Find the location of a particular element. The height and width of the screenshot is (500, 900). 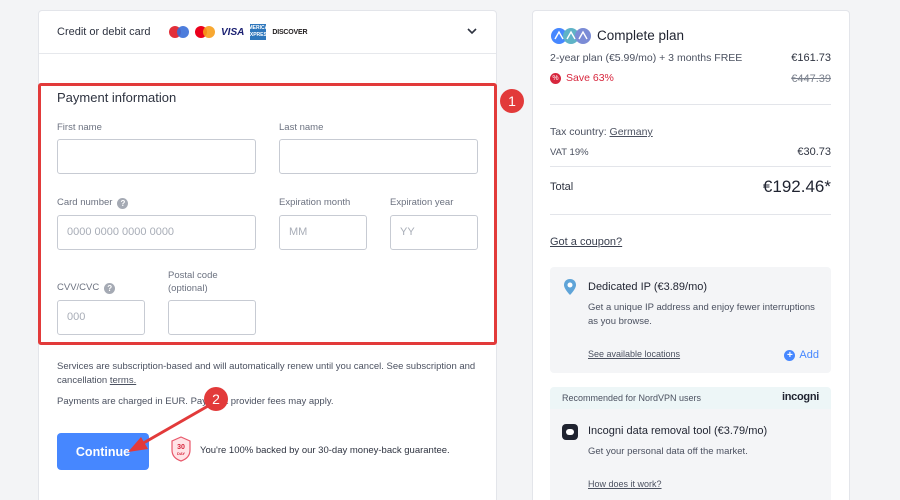

see-locations-link: See available locations is located at coordinates (634, 354).